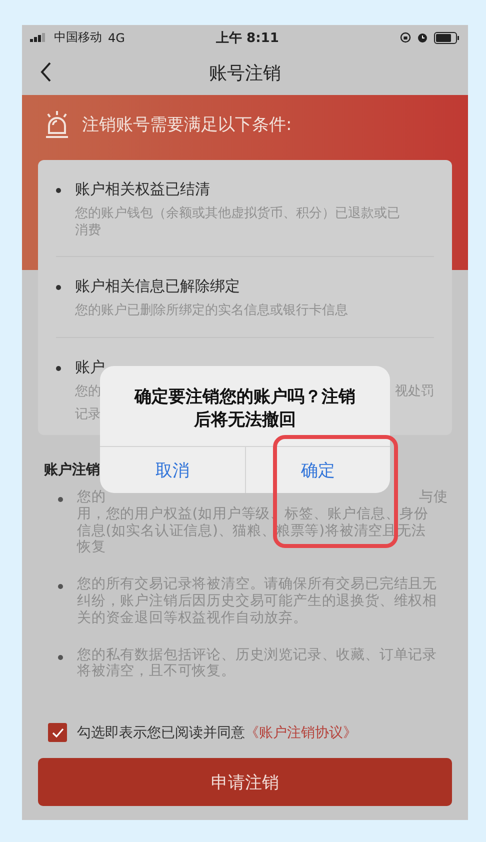  What do you see at coordinates (91, 497) in the screenshot?
I see `notice-text: 您的` at bounding box center [91, 497].